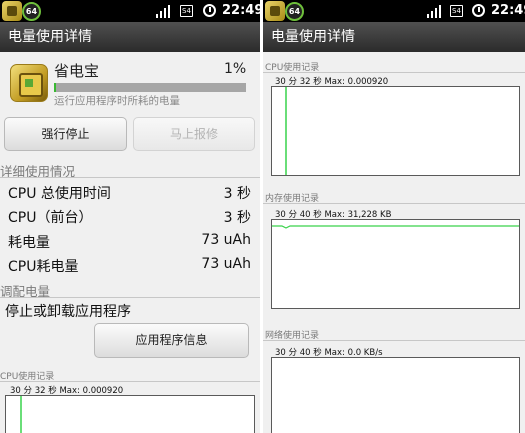 This screenshot has height=433, width=525. What do you see at coordinates (77, 71) in the screenshot?
I see `app-name: 省电宝` at bounding box center [77, 71].